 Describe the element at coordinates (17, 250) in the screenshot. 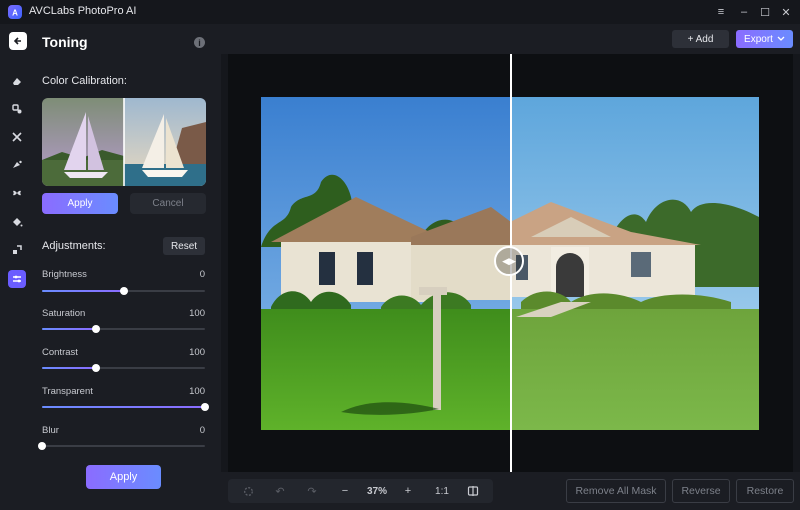

I see `resize-icon` at that location.